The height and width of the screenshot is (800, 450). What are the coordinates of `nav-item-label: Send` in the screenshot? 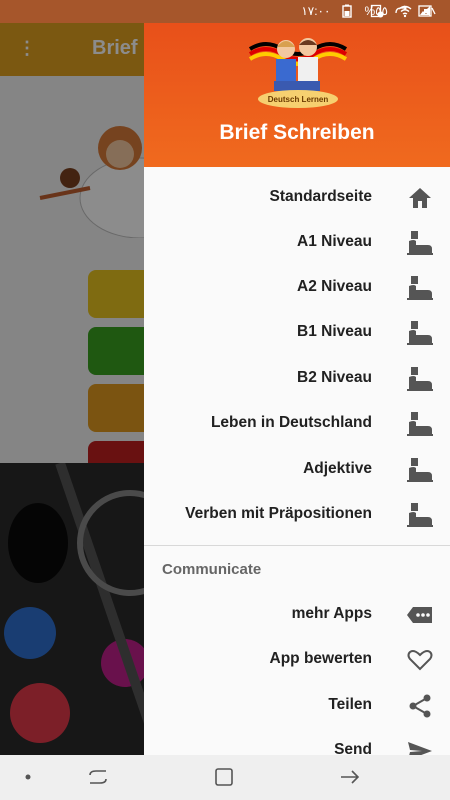 It's located at (353, 748).